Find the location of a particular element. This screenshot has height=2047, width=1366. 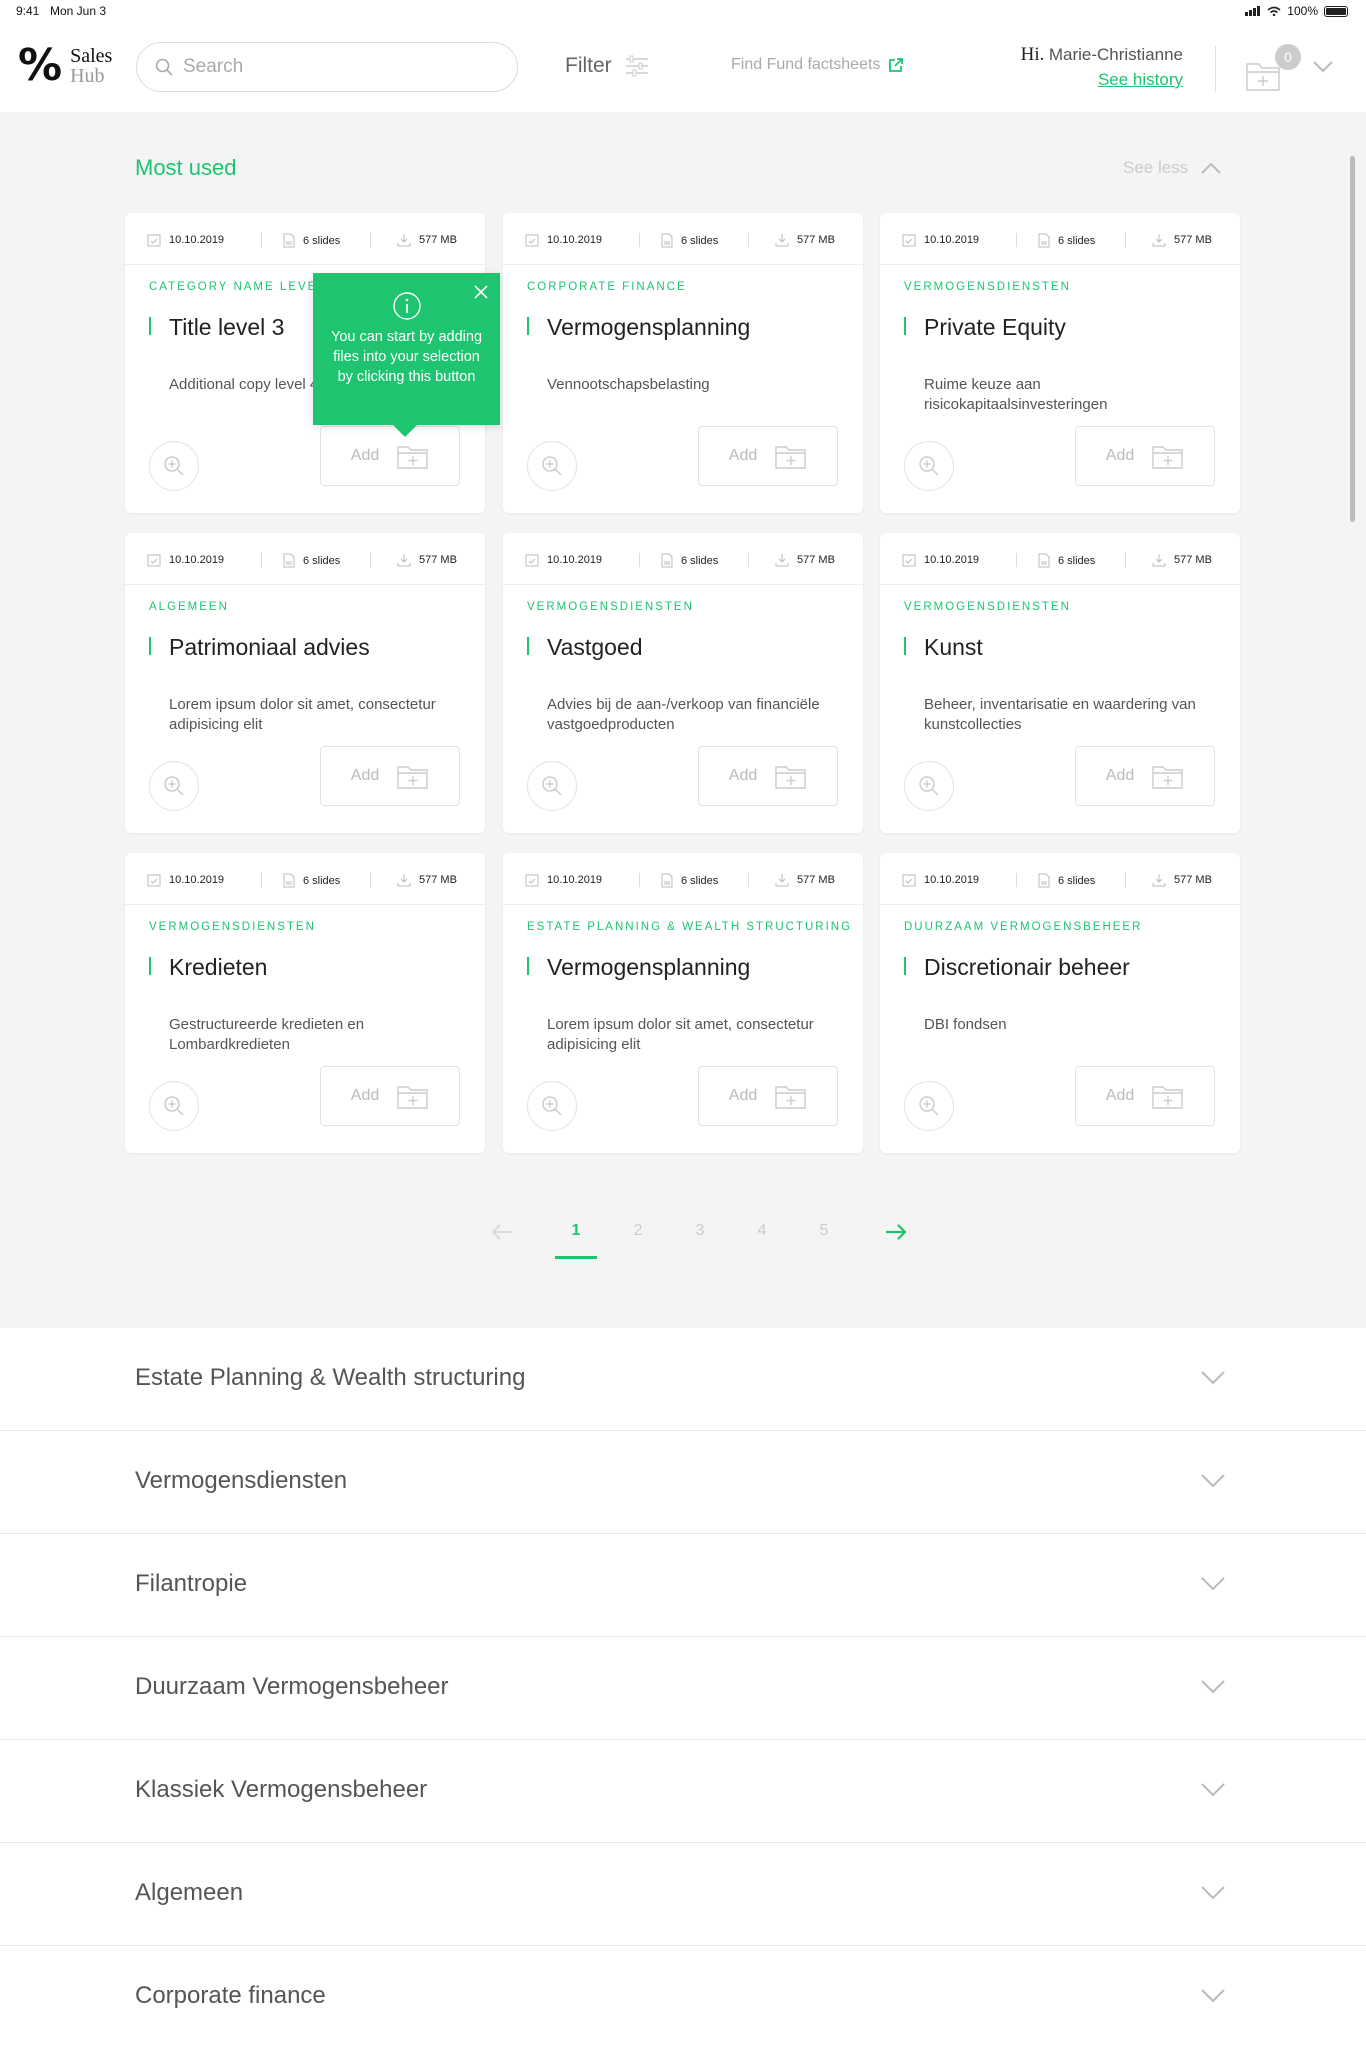

accordion-item: Filantropie is located at coordinates (683, 1585).